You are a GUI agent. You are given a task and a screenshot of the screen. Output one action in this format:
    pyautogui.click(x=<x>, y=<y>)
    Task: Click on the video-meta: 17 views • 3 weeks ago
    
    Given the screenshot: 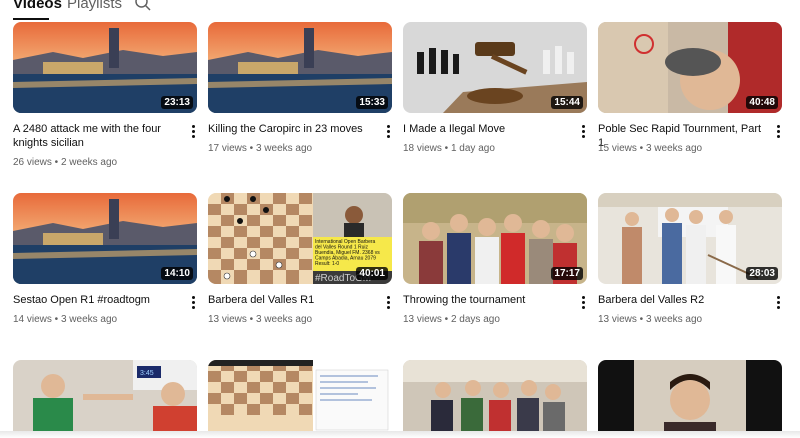 What is the action you would take?
    pyautogui.click(x=260, y=148)
    